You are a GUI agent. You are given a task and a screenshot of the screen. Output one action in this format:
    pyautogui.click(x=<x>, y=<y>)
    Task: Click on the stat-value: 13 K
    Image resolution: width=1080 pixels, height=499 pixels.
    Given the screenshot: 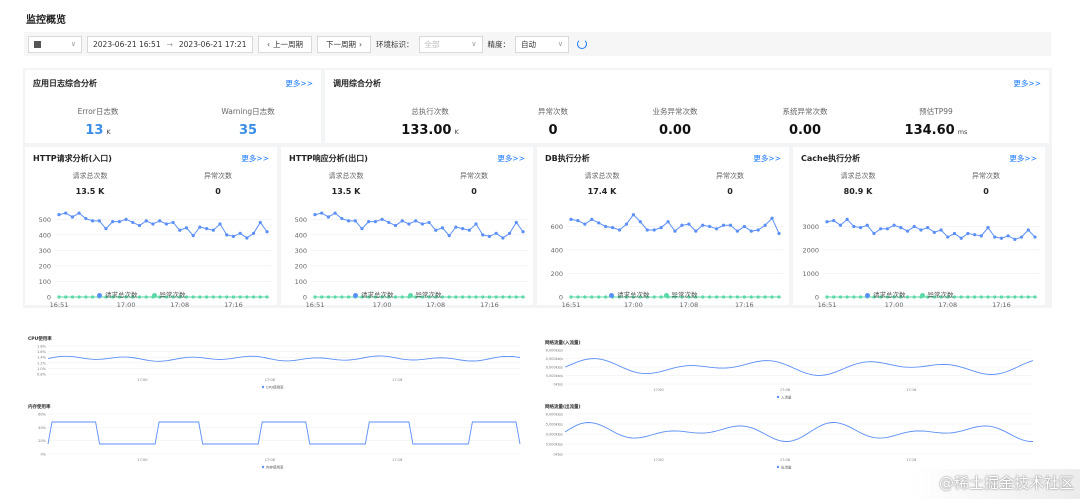 What is the action you would take?
    pyautogui.click(x=98, y=130)
    